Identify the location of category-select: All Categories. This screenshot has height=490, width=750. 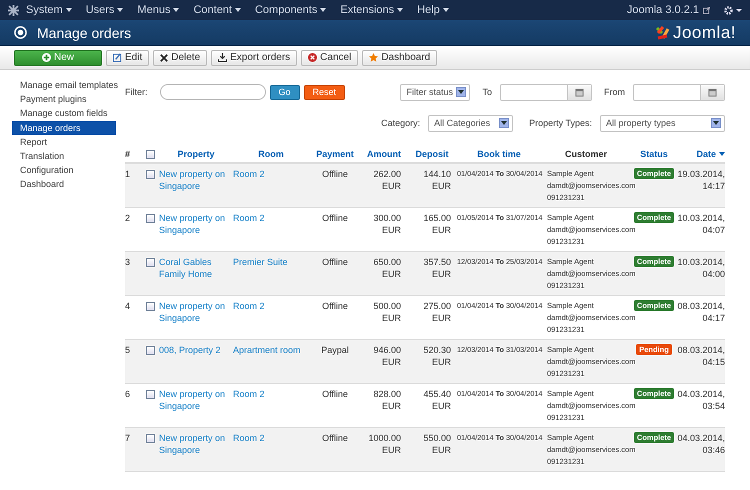
(471, 123).